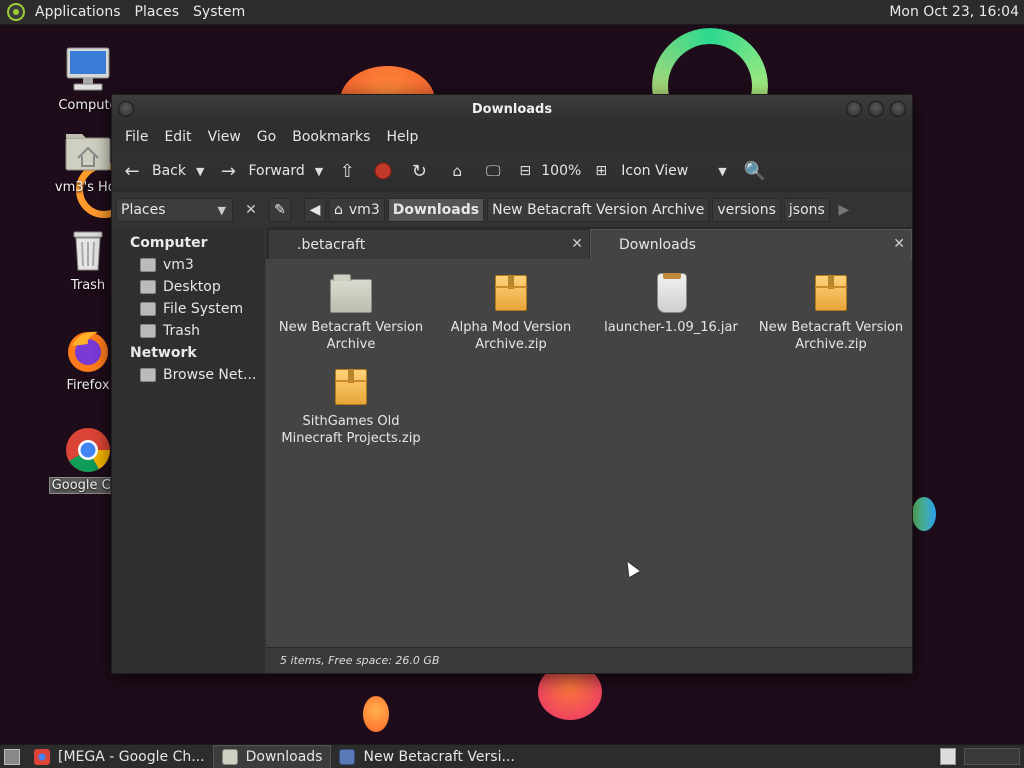  I want to click on up-arrow-icon: ⇧, so click(347, 171).